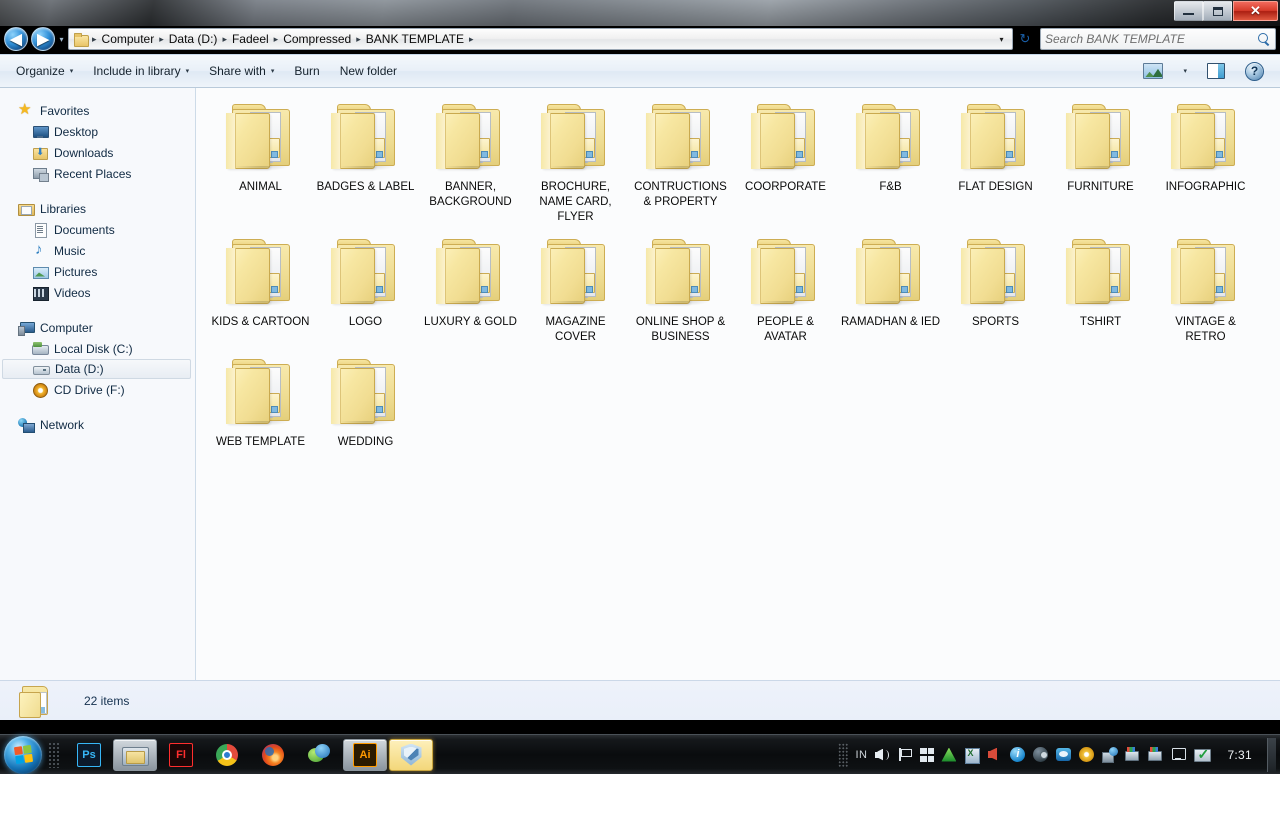  Describe the element at coordinates (972, 755) in the screenshot. I see `spreadsheet-icon` at that location.